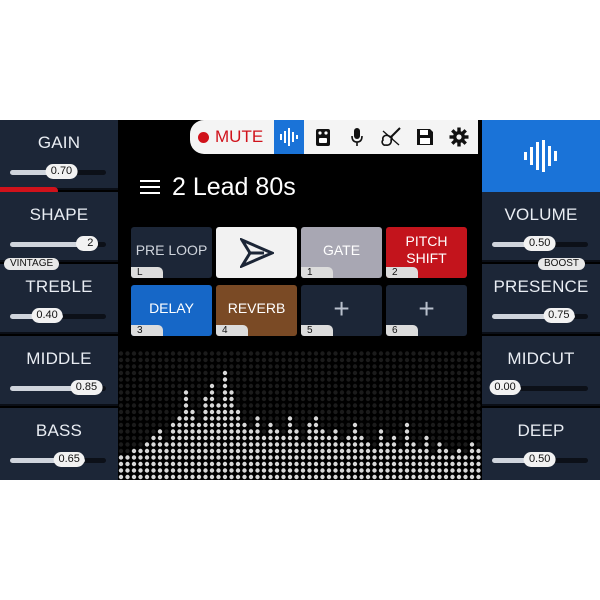  I want to click on fx-slot-number: L, so click(147, 272).